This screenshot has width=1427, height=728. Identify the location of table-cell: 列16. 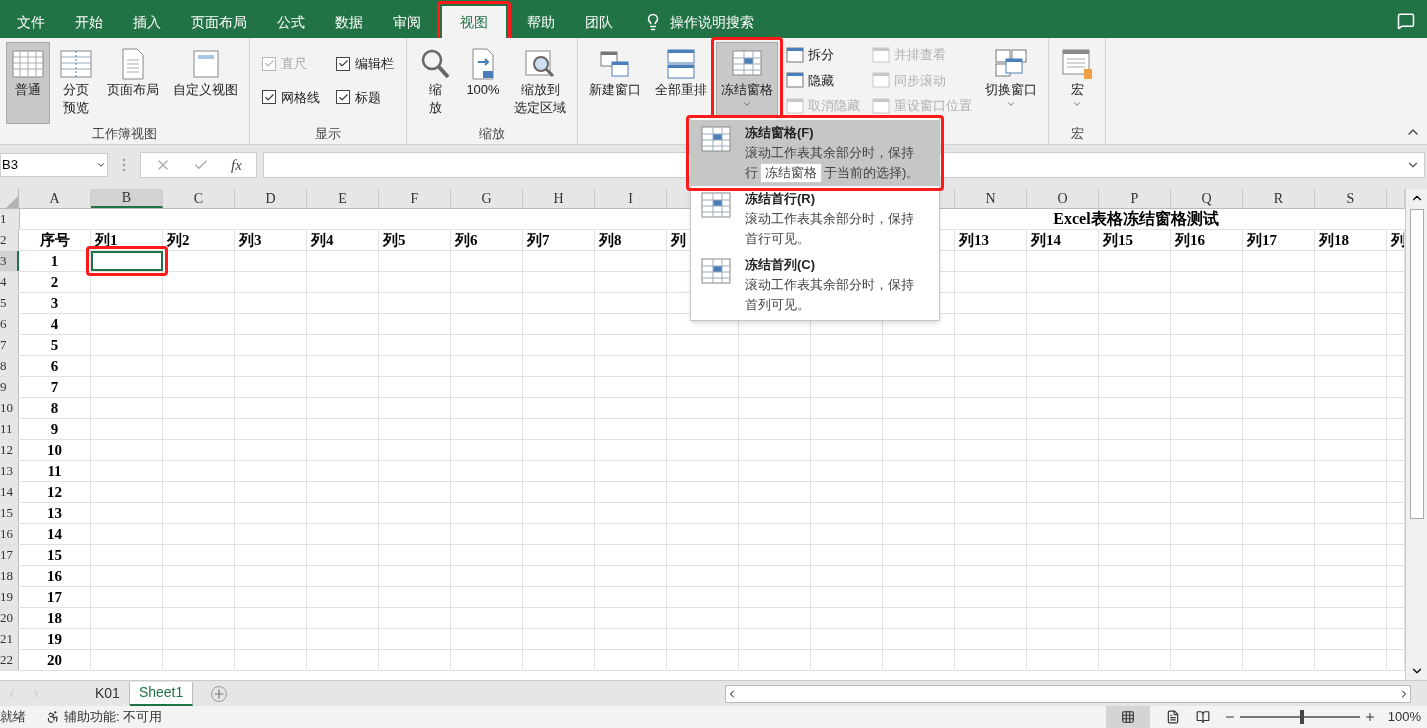
(1190, 240).